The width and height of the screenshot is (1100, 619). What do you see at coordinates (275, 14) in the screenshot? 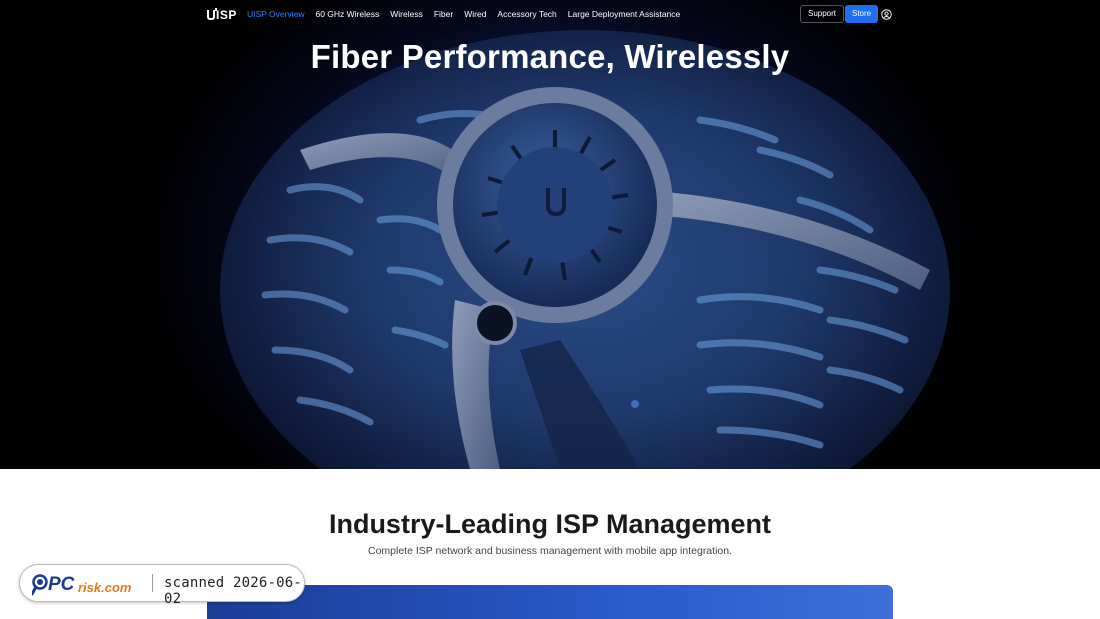
I see `nav-link-uisp-overview: UISP Overview` at bounding box center [275, 14].